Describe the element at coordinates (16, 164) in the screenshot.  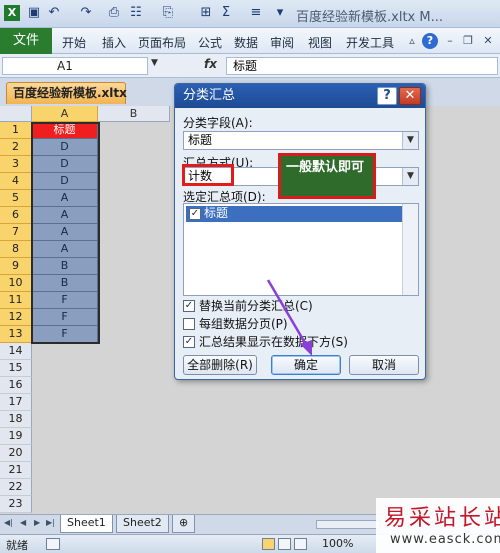
I see `row-header: 3` at that location.